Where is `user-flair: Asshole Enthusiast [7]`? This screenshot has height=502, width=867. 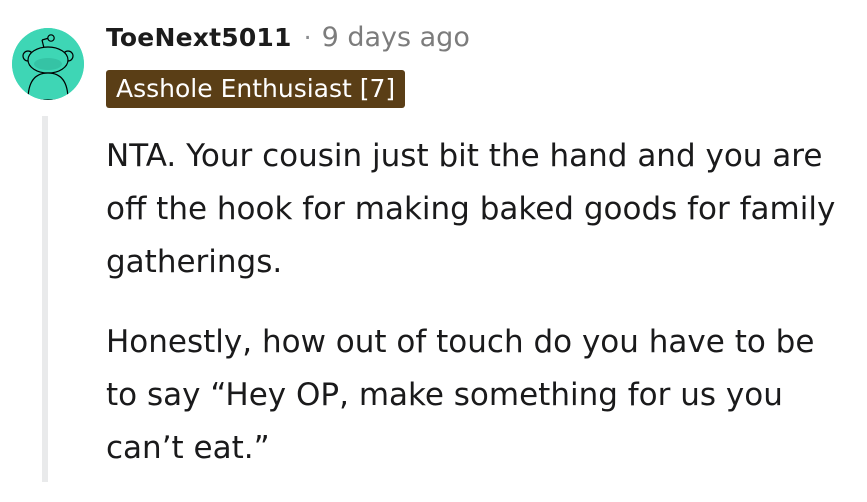 user-flair: Asshole Enthusiast [7] is located at coordinates (256, 89).